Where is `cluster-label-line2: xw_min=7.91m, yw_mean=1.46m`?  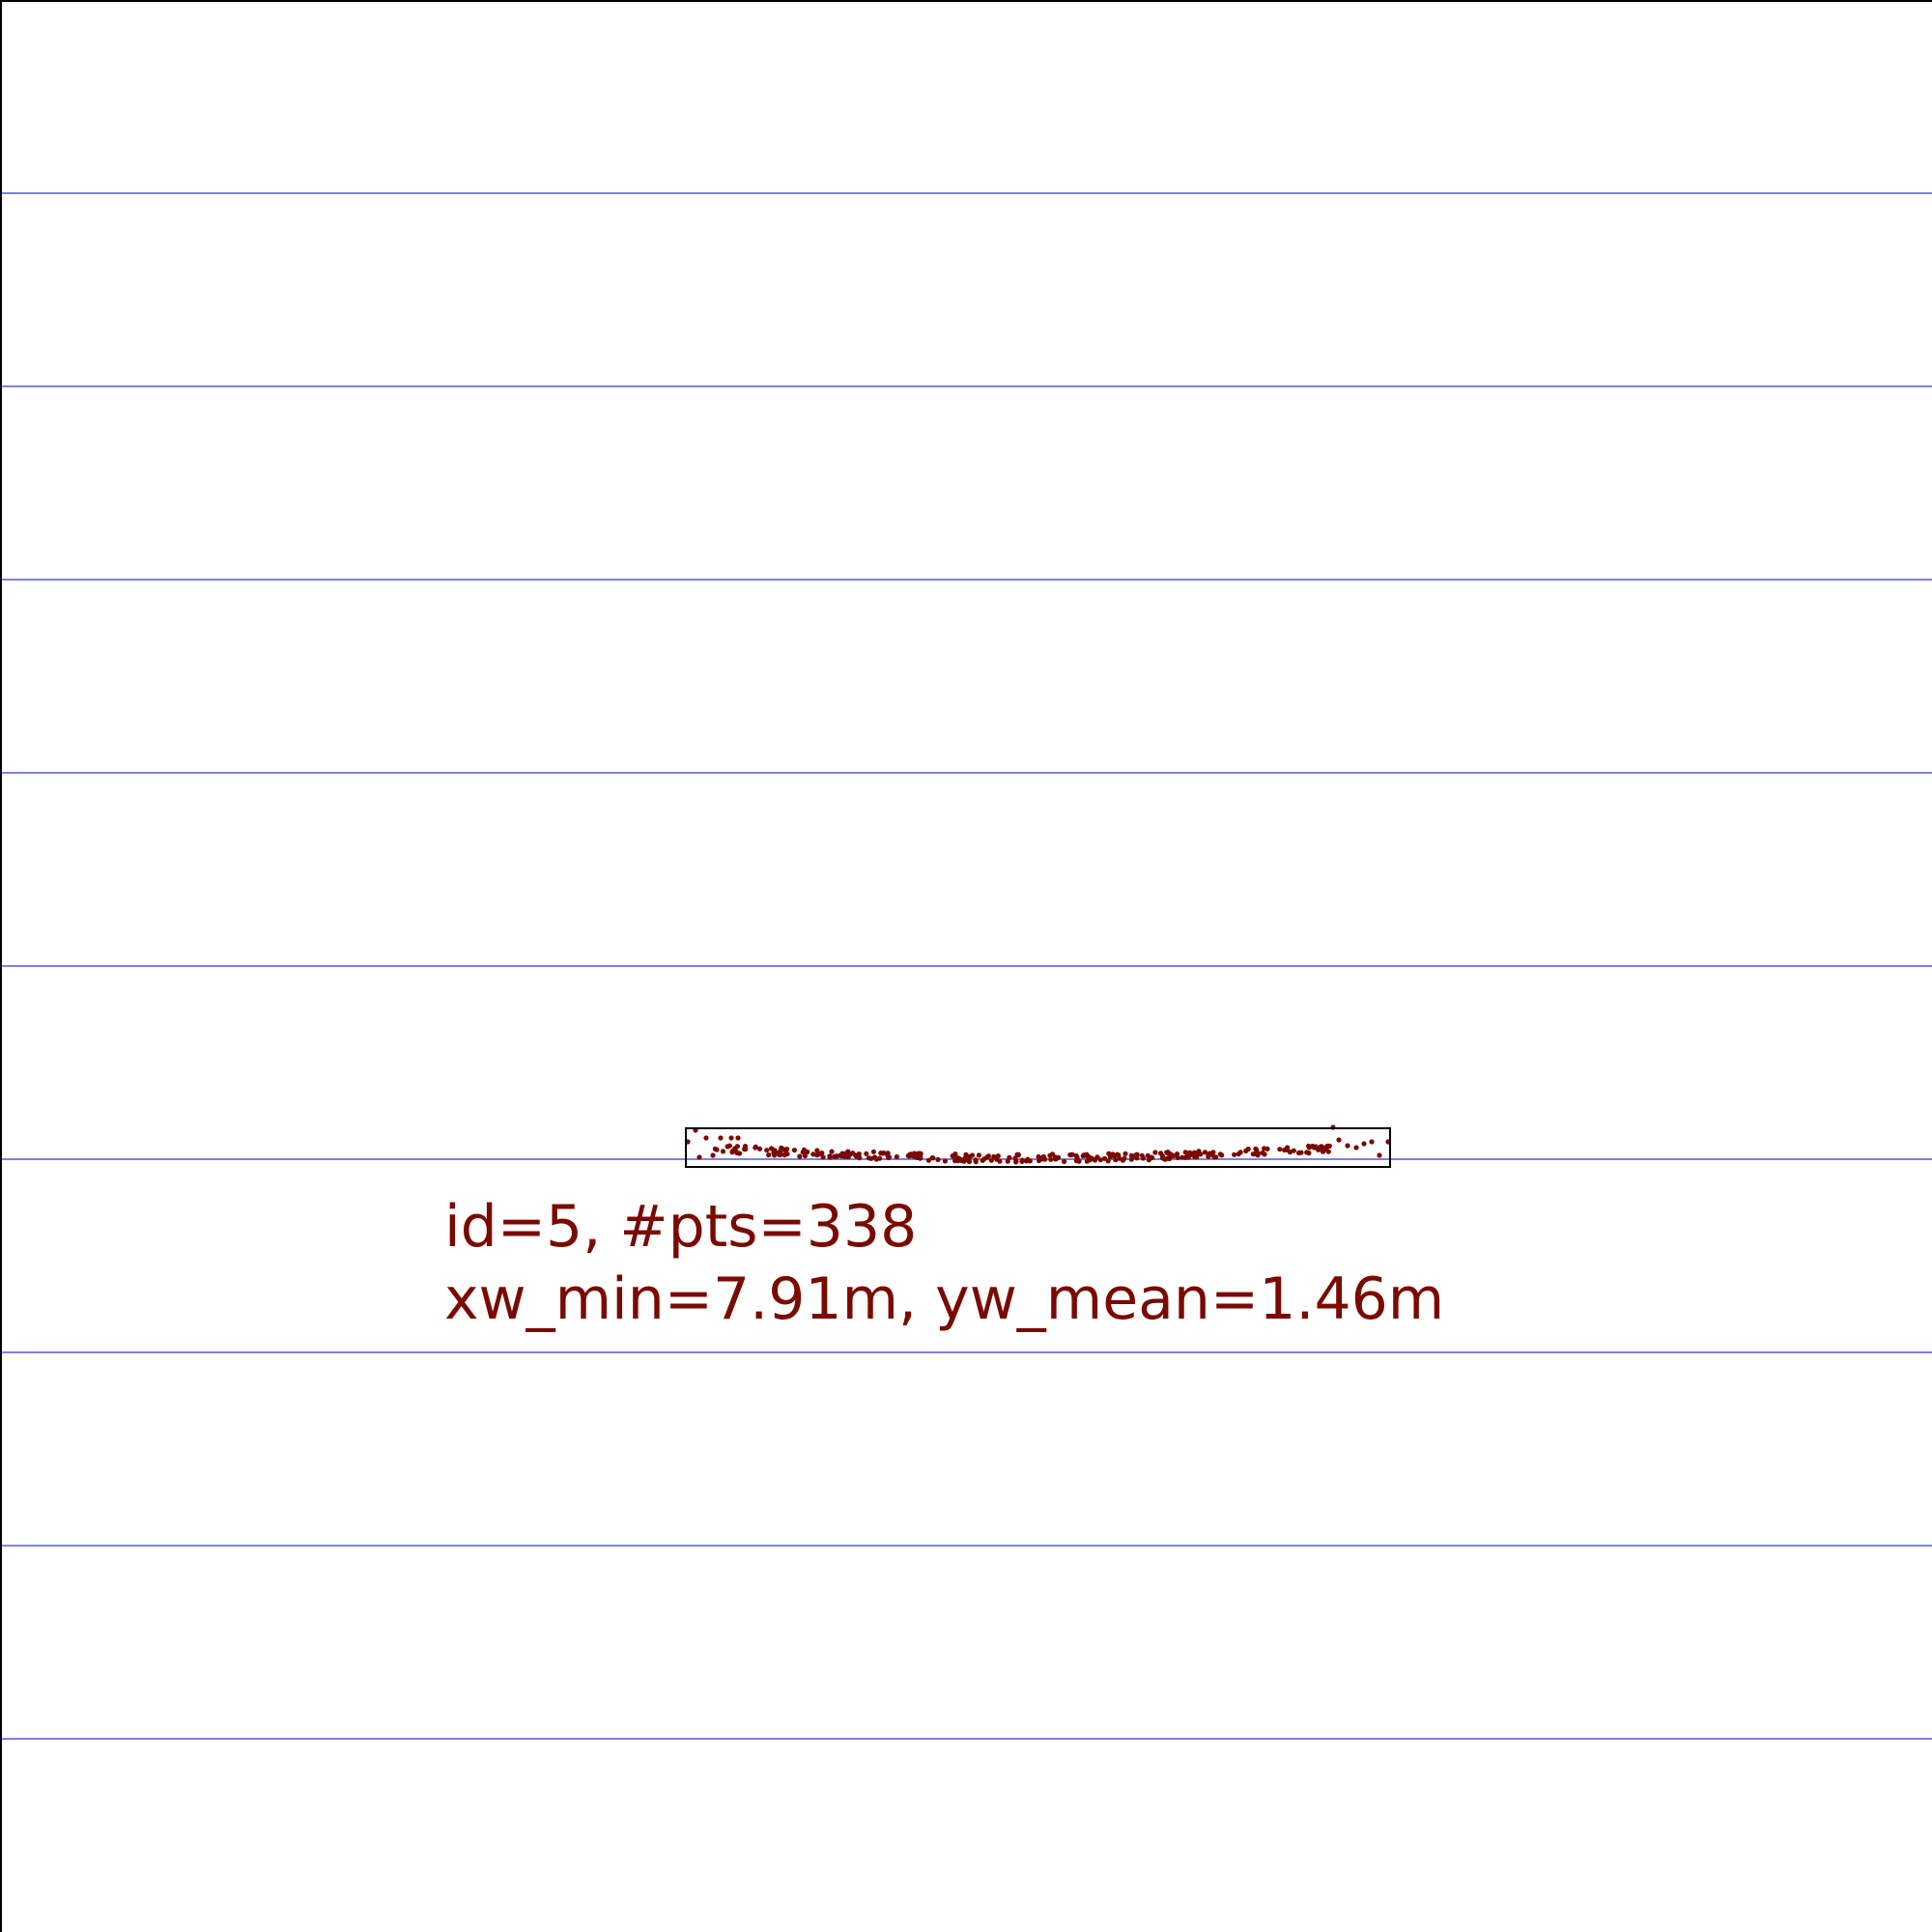 cluster-label-line2: xw_min=7.91m, yw_mean=1.46m is located at coordinates (944, 1299).